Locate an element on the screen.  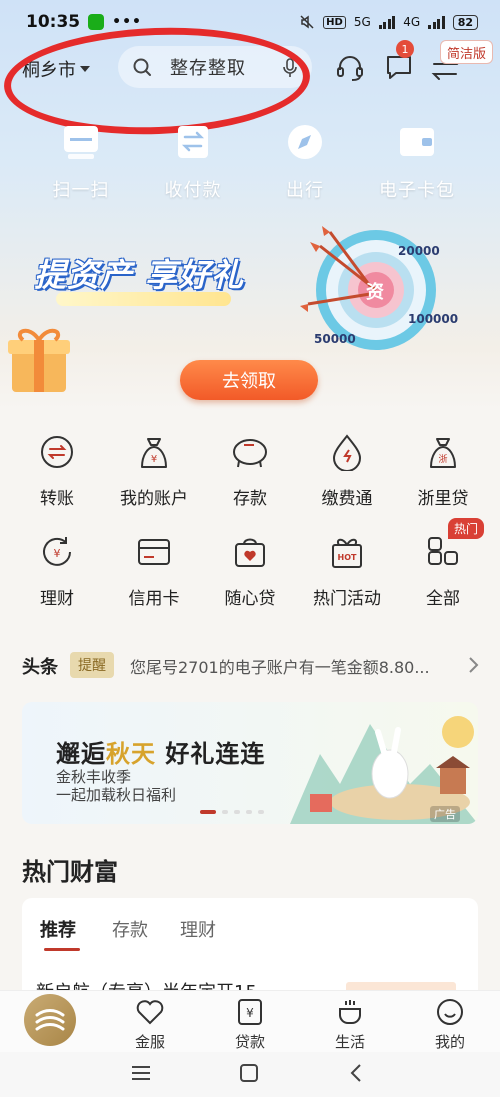
heart-bag-icon is located at coordinates (250, 552).